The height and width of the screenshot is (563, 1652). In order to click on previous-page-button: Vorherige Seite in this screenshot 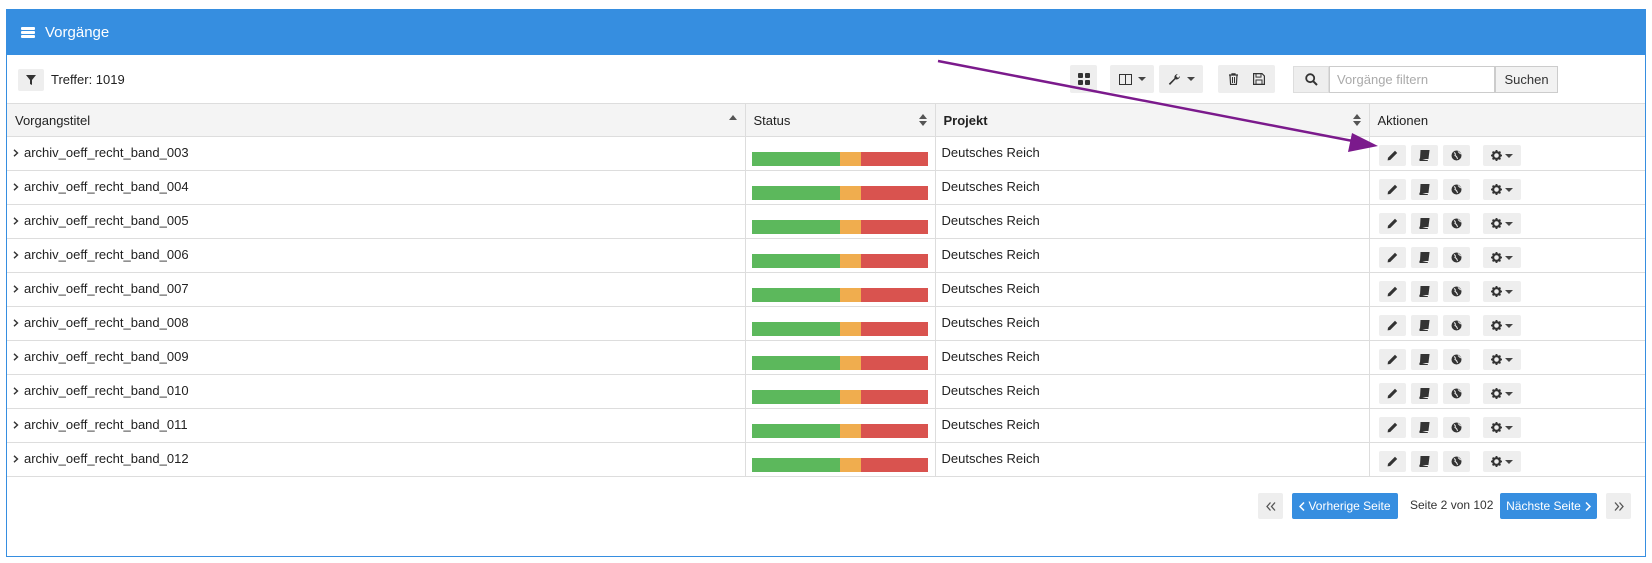, I will do `click(1345, 506)`.